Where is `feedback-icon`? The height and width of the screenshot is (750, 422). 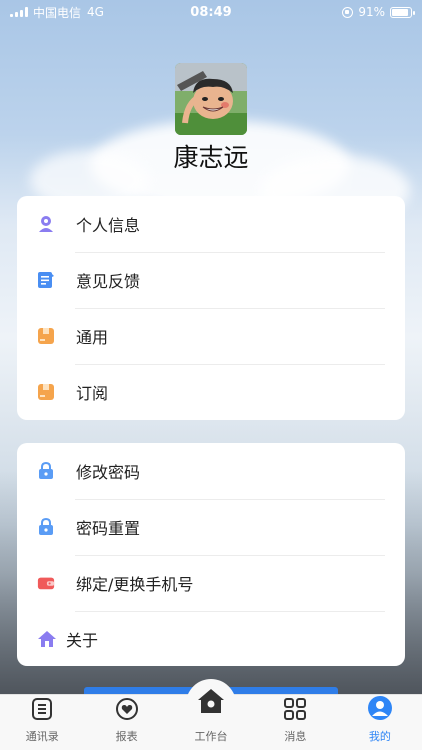
feedback-icon is located at coordinates (46, 280).